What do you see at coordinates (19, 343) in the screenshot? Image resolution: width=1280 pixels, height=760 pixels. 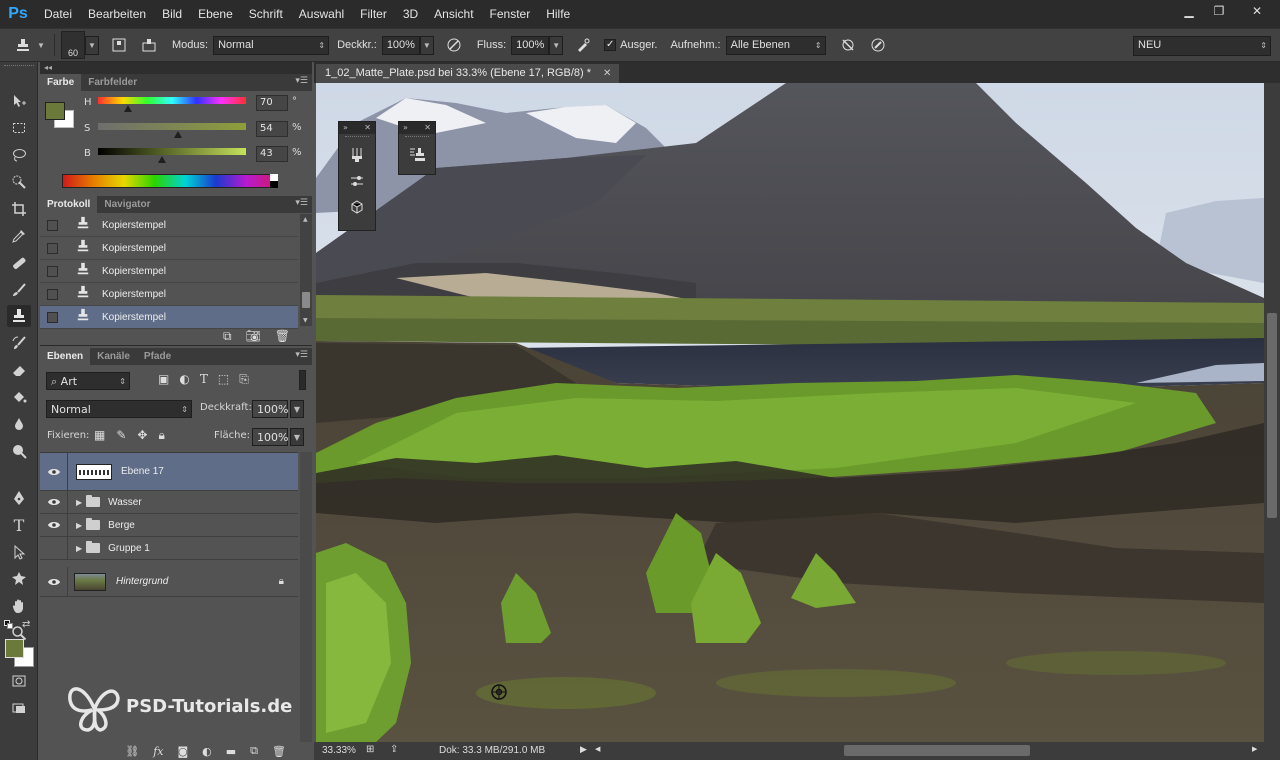 I see `history-brush-tool-icon` at bounding box center [19, 343].